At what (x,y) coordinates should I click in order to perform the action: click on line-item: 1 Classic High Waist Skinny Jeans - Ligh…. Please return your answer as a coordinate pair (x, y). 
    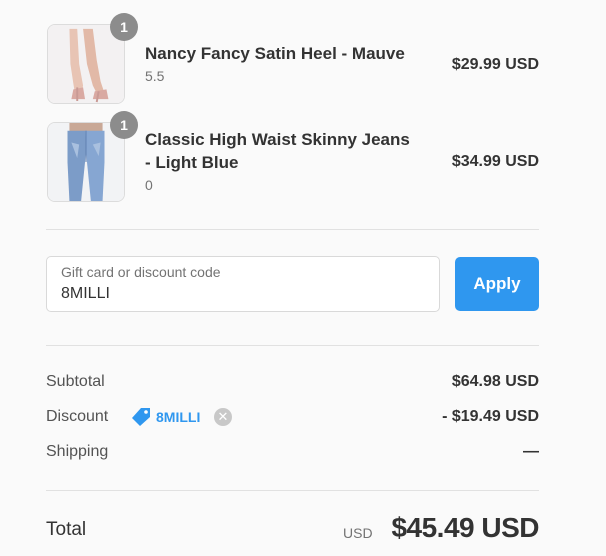
    Looking at the image, I should click on (292, 157).